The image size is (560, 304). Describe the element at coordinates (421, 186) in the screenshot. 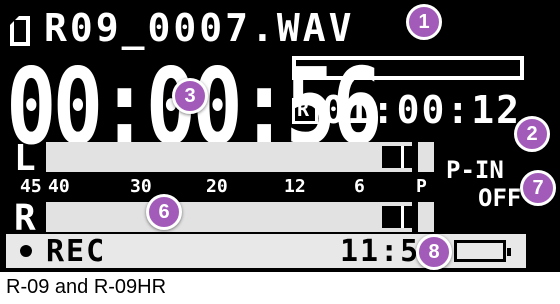

I see `scale-tick: P` at that location.